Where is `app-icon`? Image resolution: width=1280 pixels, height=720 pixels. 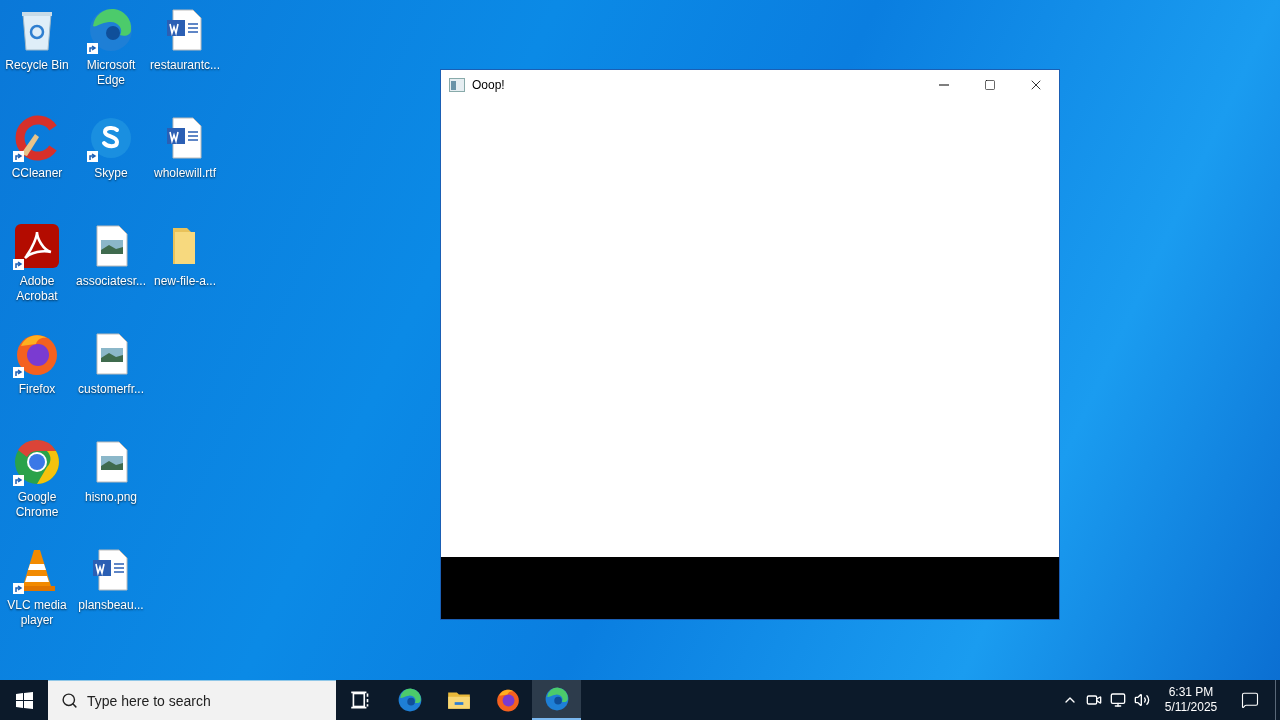
app-icon is located at coordinates (457, 84).